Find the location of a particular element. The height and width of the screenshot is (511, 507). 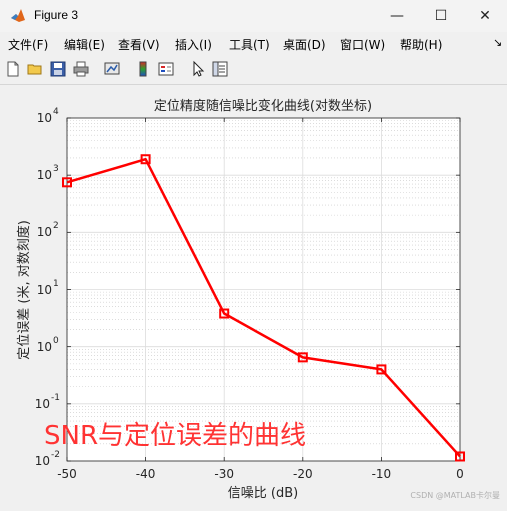

maximize-button: ☐ is located at coordinates (441, 16).